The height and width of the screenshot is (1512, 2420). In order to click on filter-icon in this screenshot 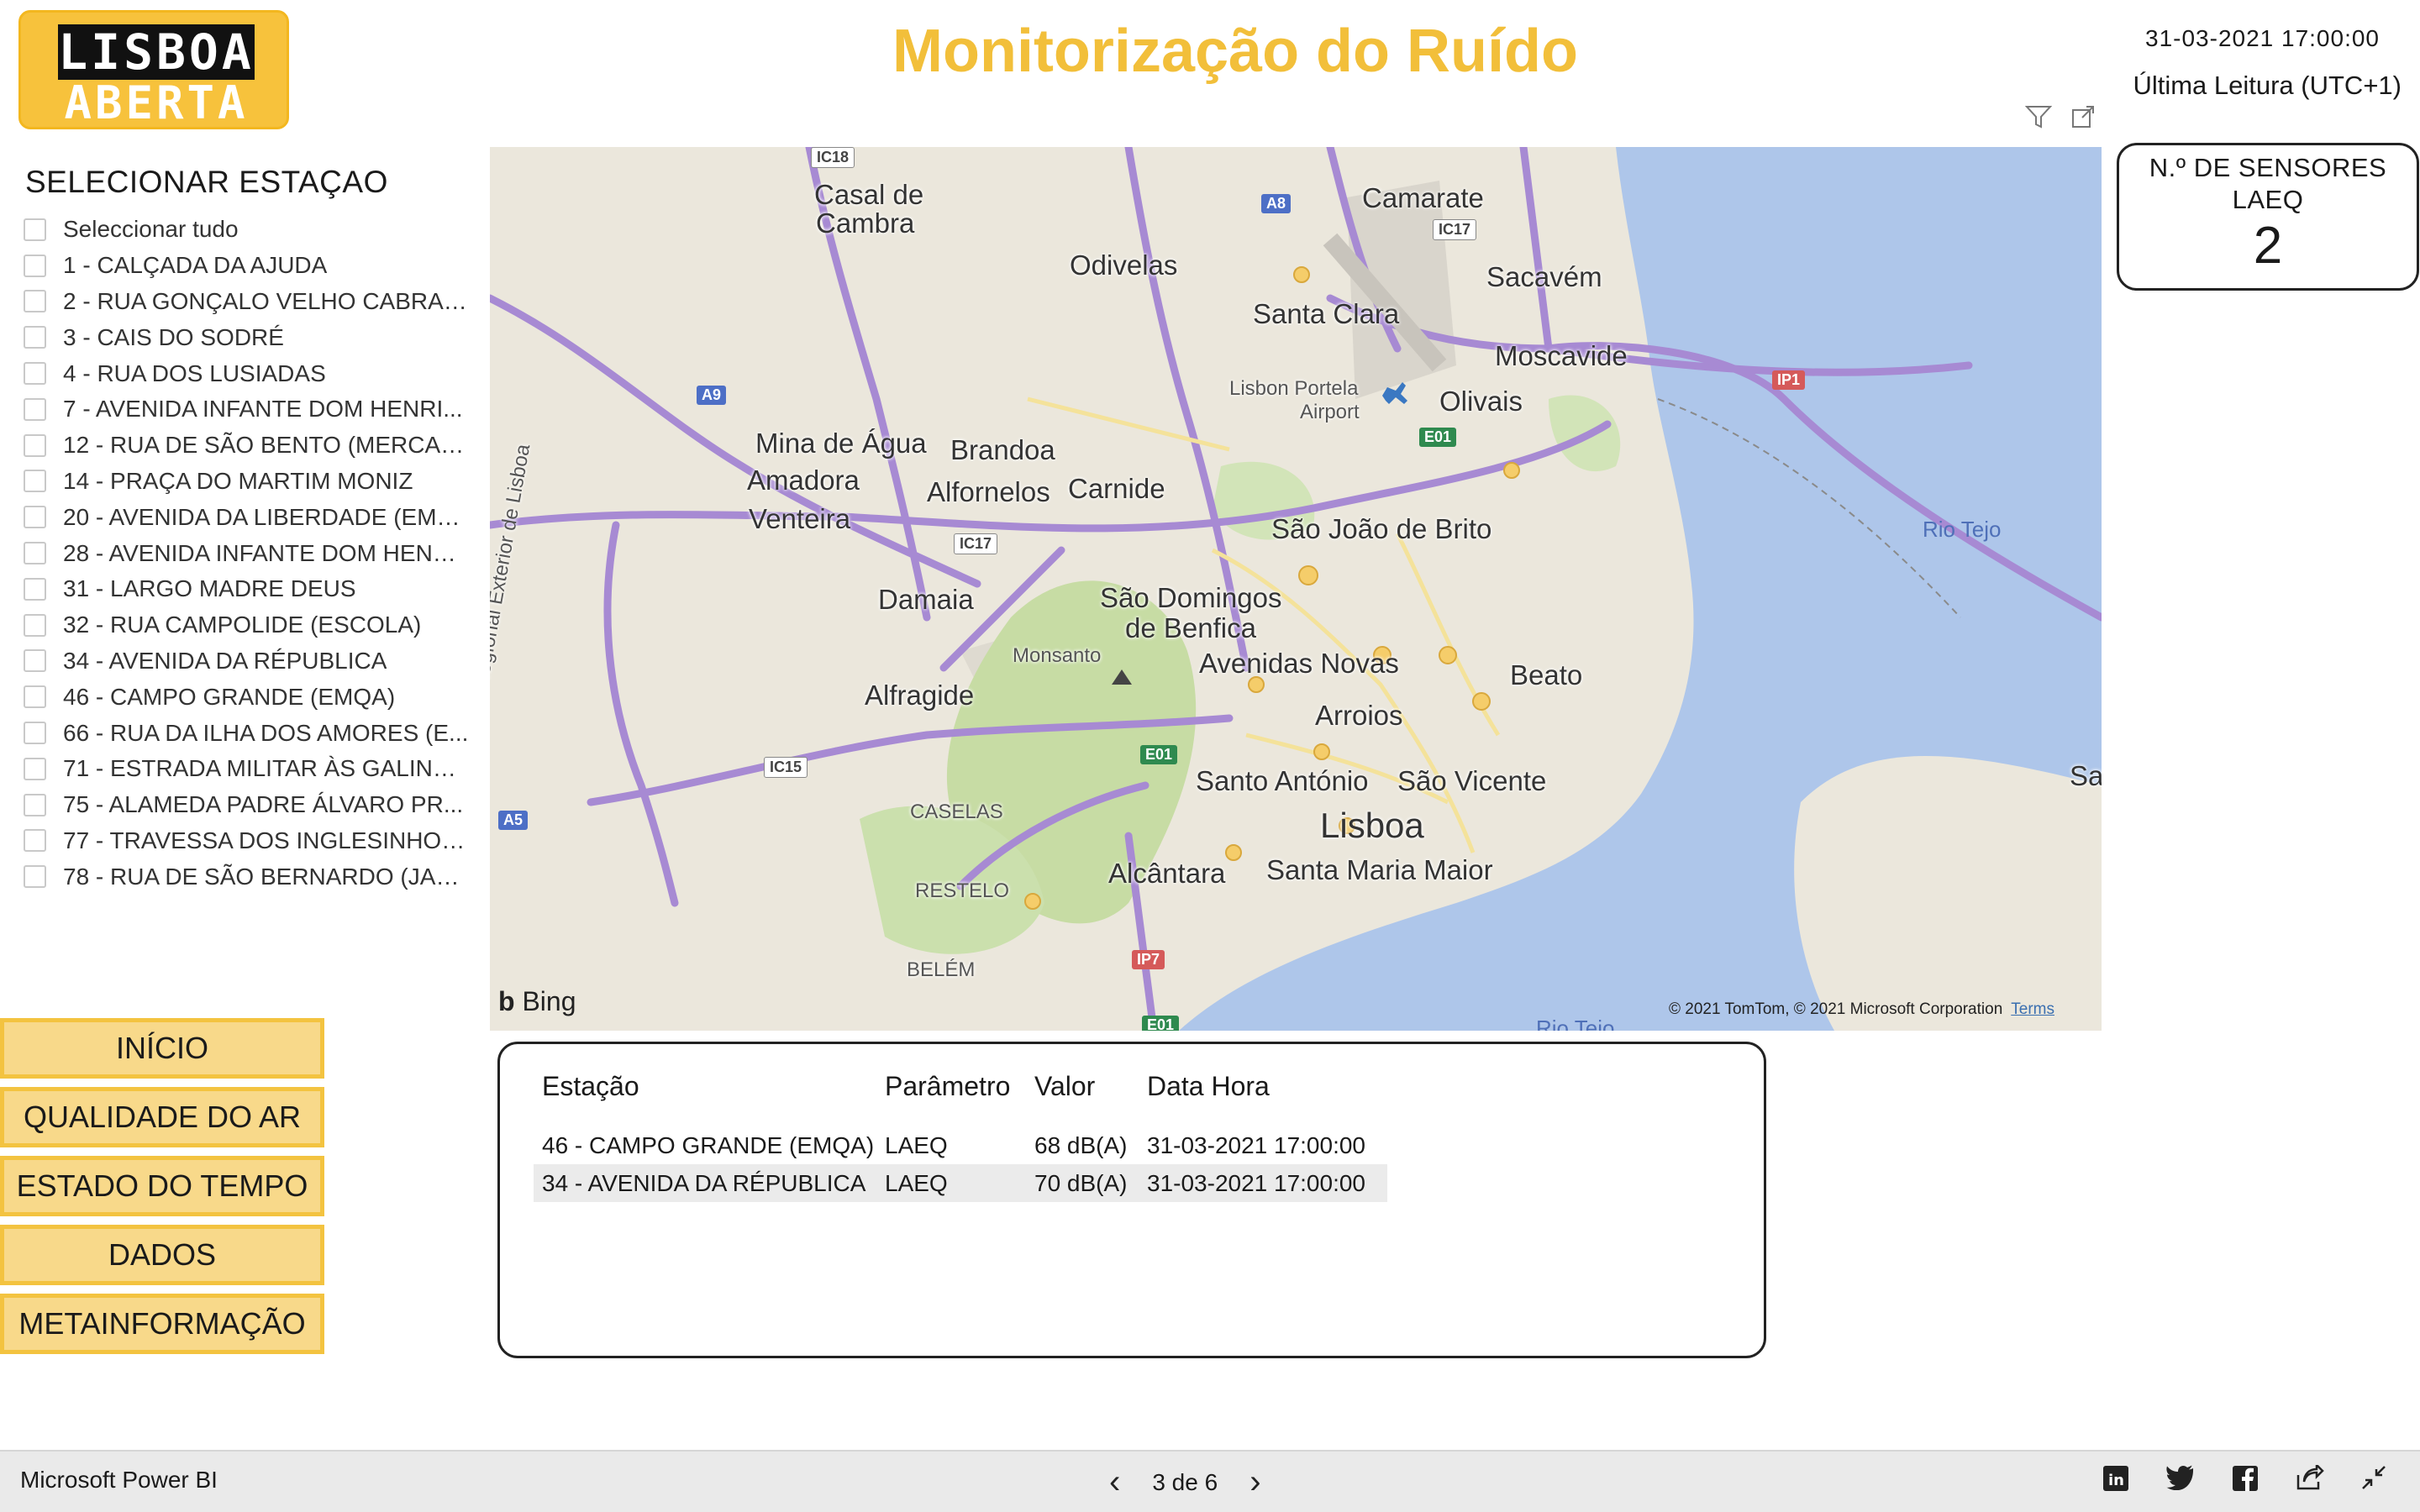, I will do `click(2039, 120)`.